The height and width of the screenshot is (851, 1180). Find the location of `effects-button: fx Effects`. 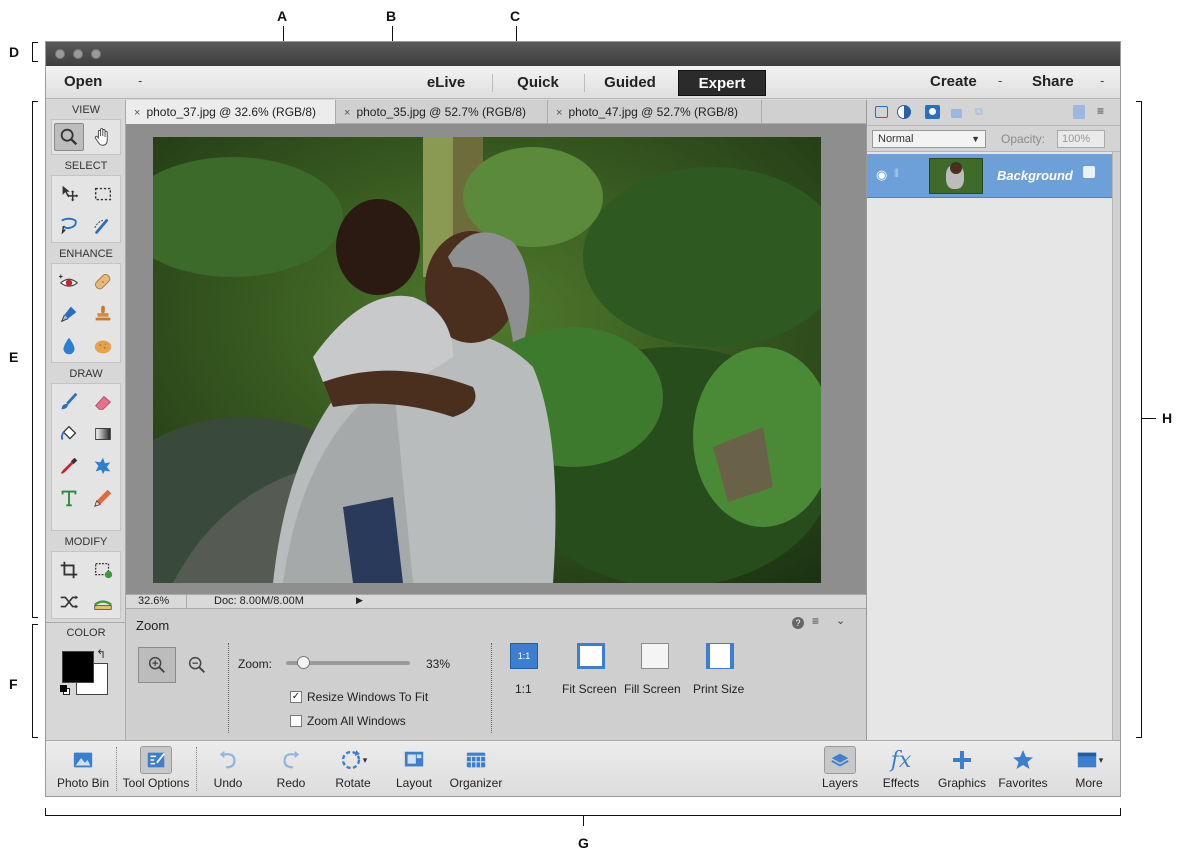

effects-button: fx Effects is located at coordinates (901, 768).